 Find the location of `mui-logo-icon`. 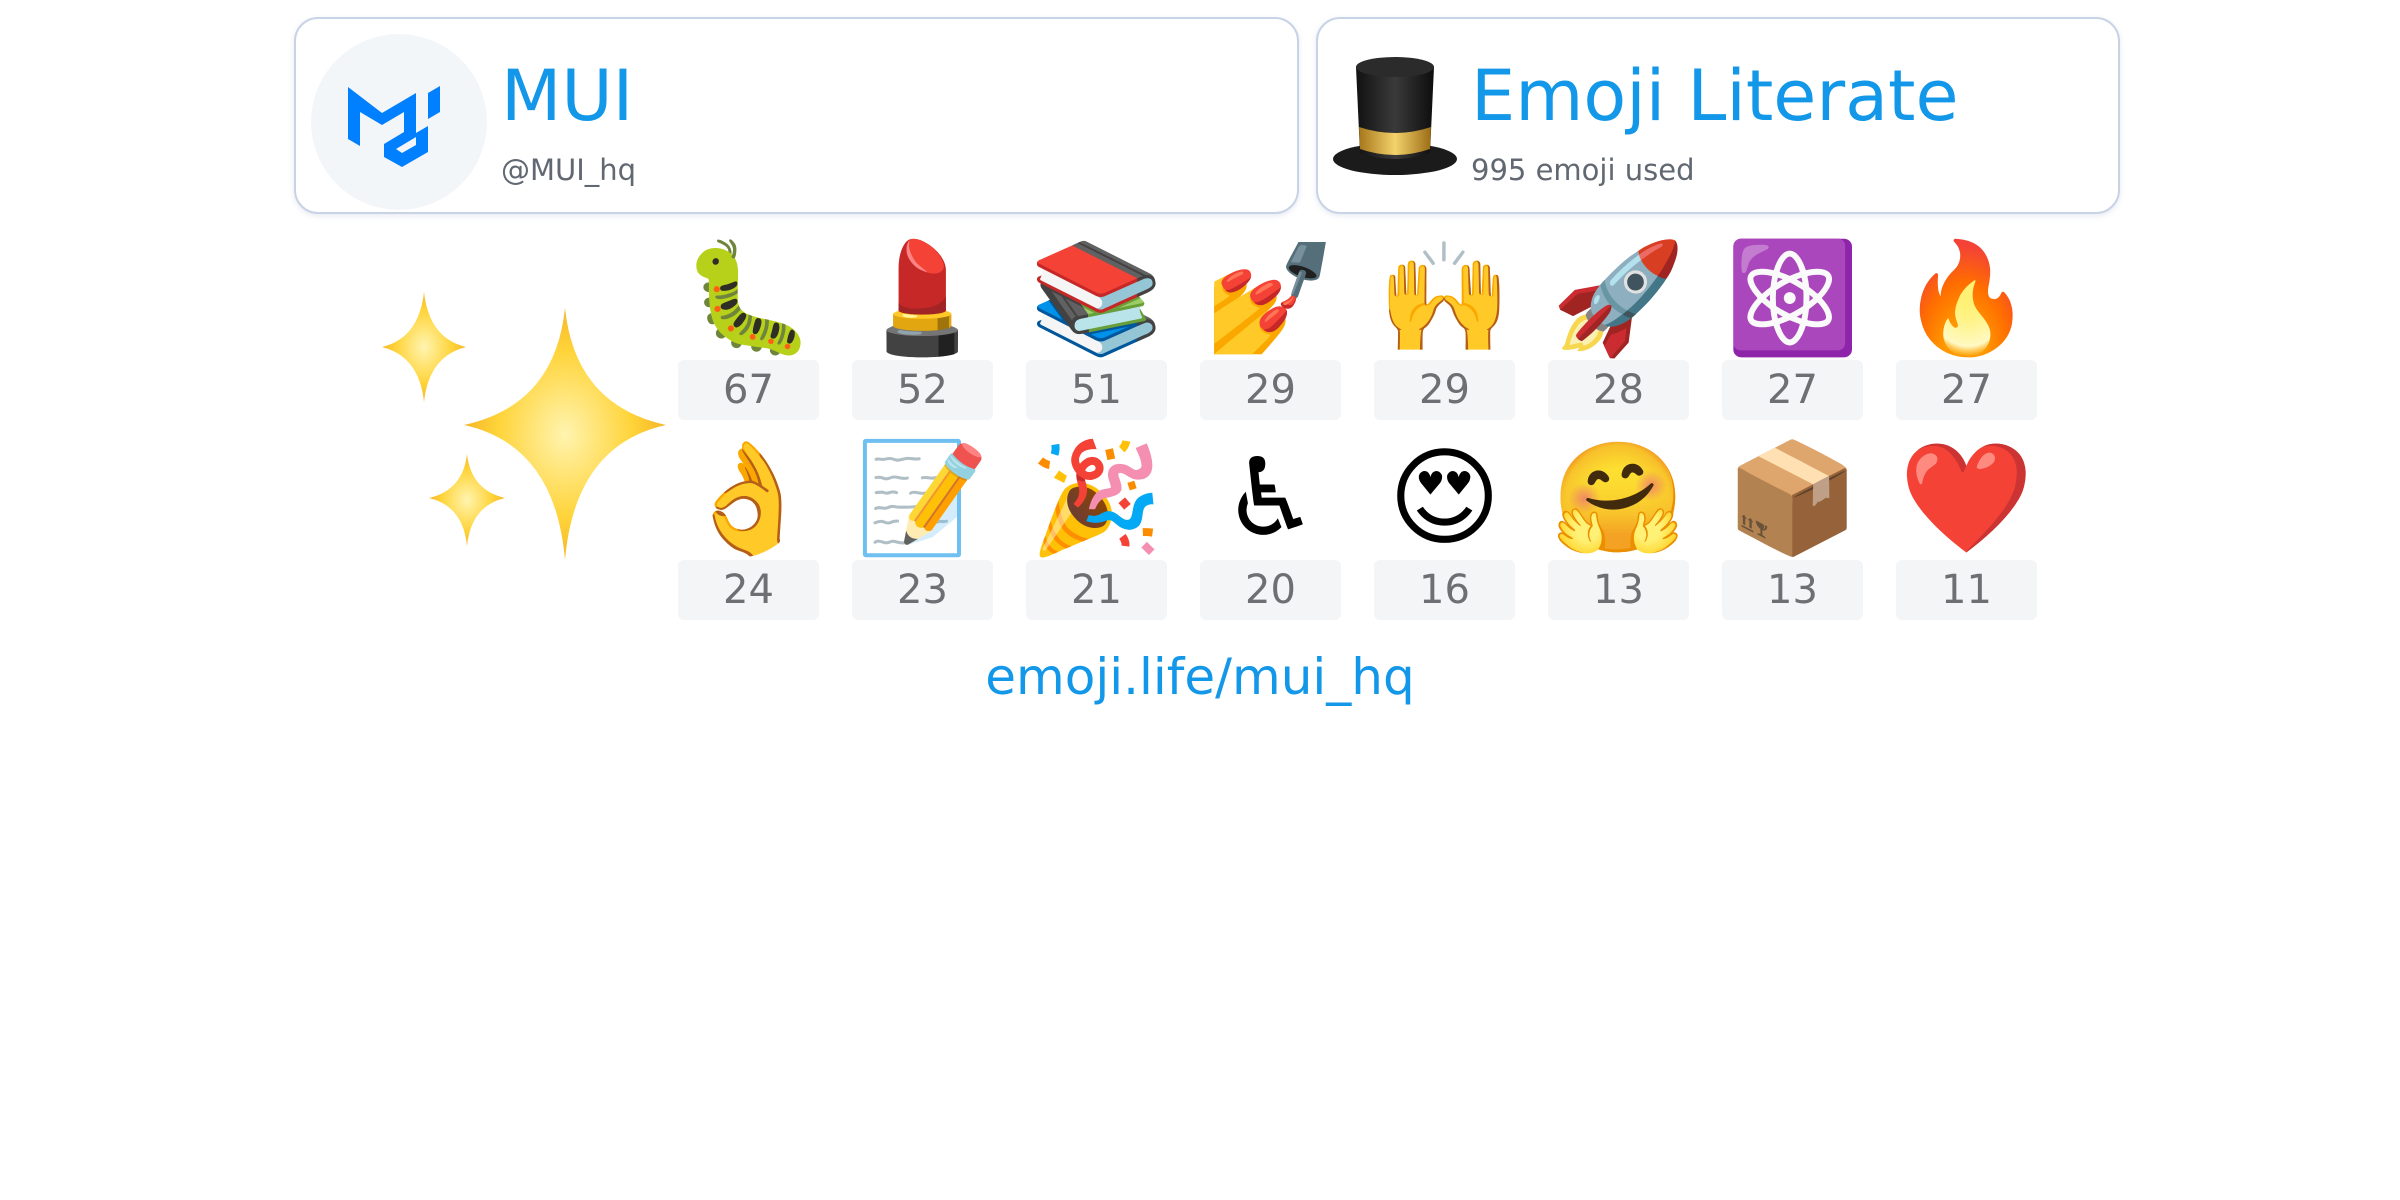

mui-logo-icon is located at coordinates (394, 126).